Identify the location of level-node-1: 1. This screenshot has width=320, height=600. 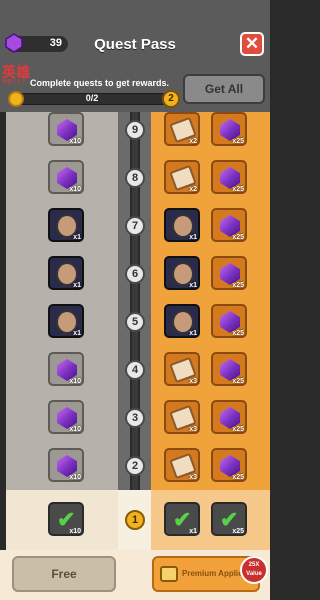
(135, 520).